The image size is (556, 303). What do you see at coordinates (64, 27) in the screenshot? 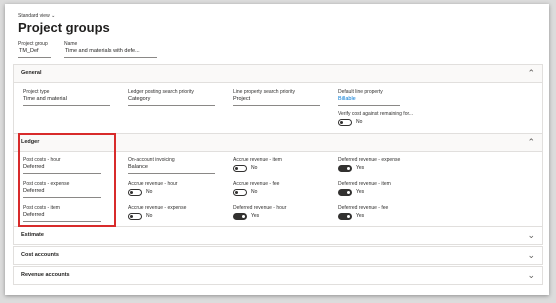
I see `page-title: Project groups` at bounding box center [64, 27].